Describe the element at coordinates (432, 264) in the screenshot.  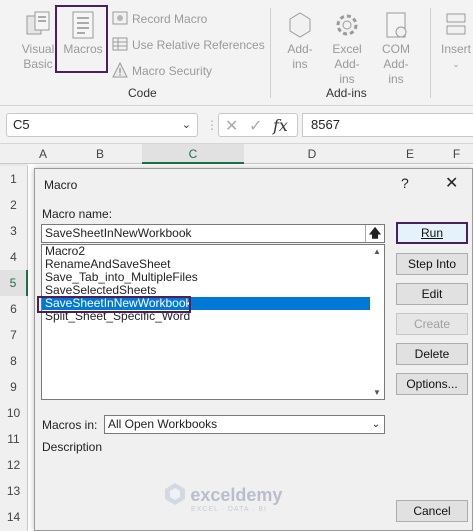
I see `step-into-button: Step Into` at that location.